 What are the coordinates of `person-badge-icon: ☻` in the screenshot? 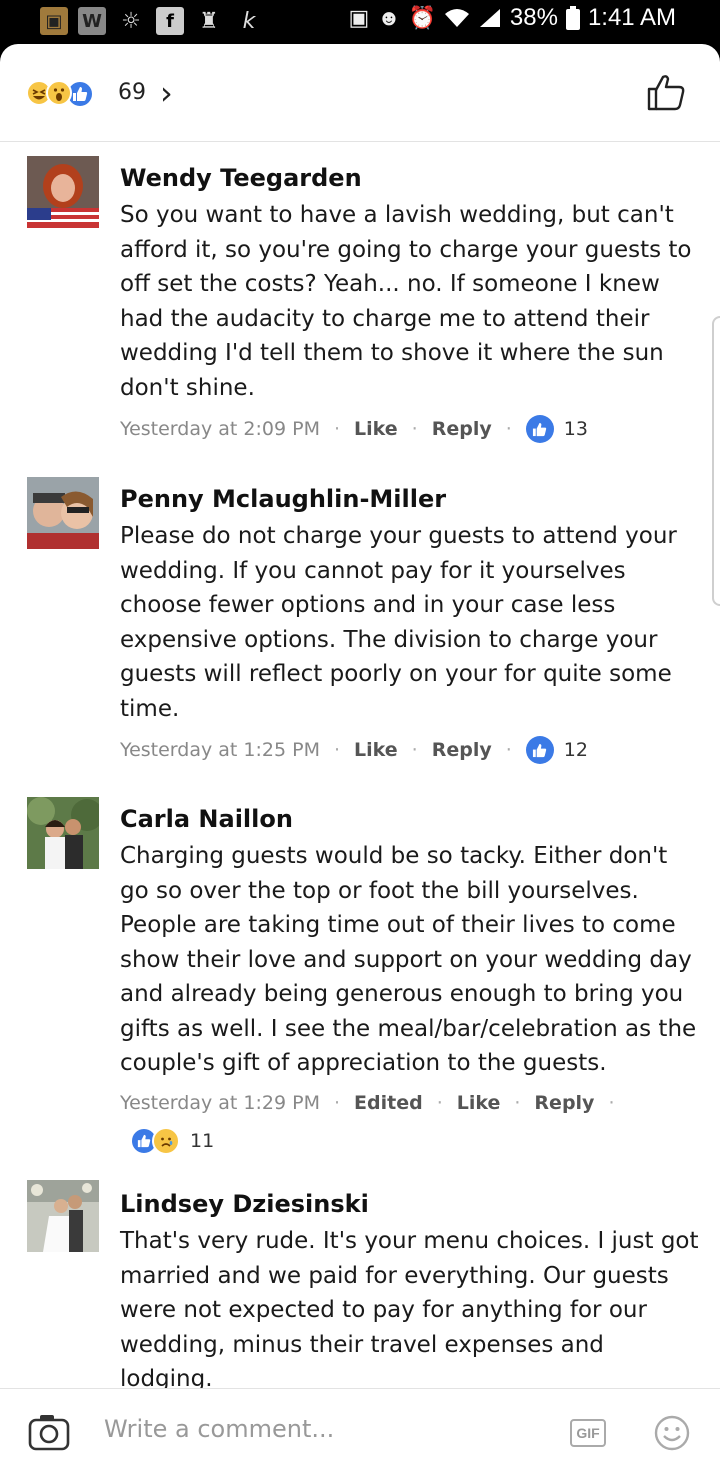 It's located at (389, 17).